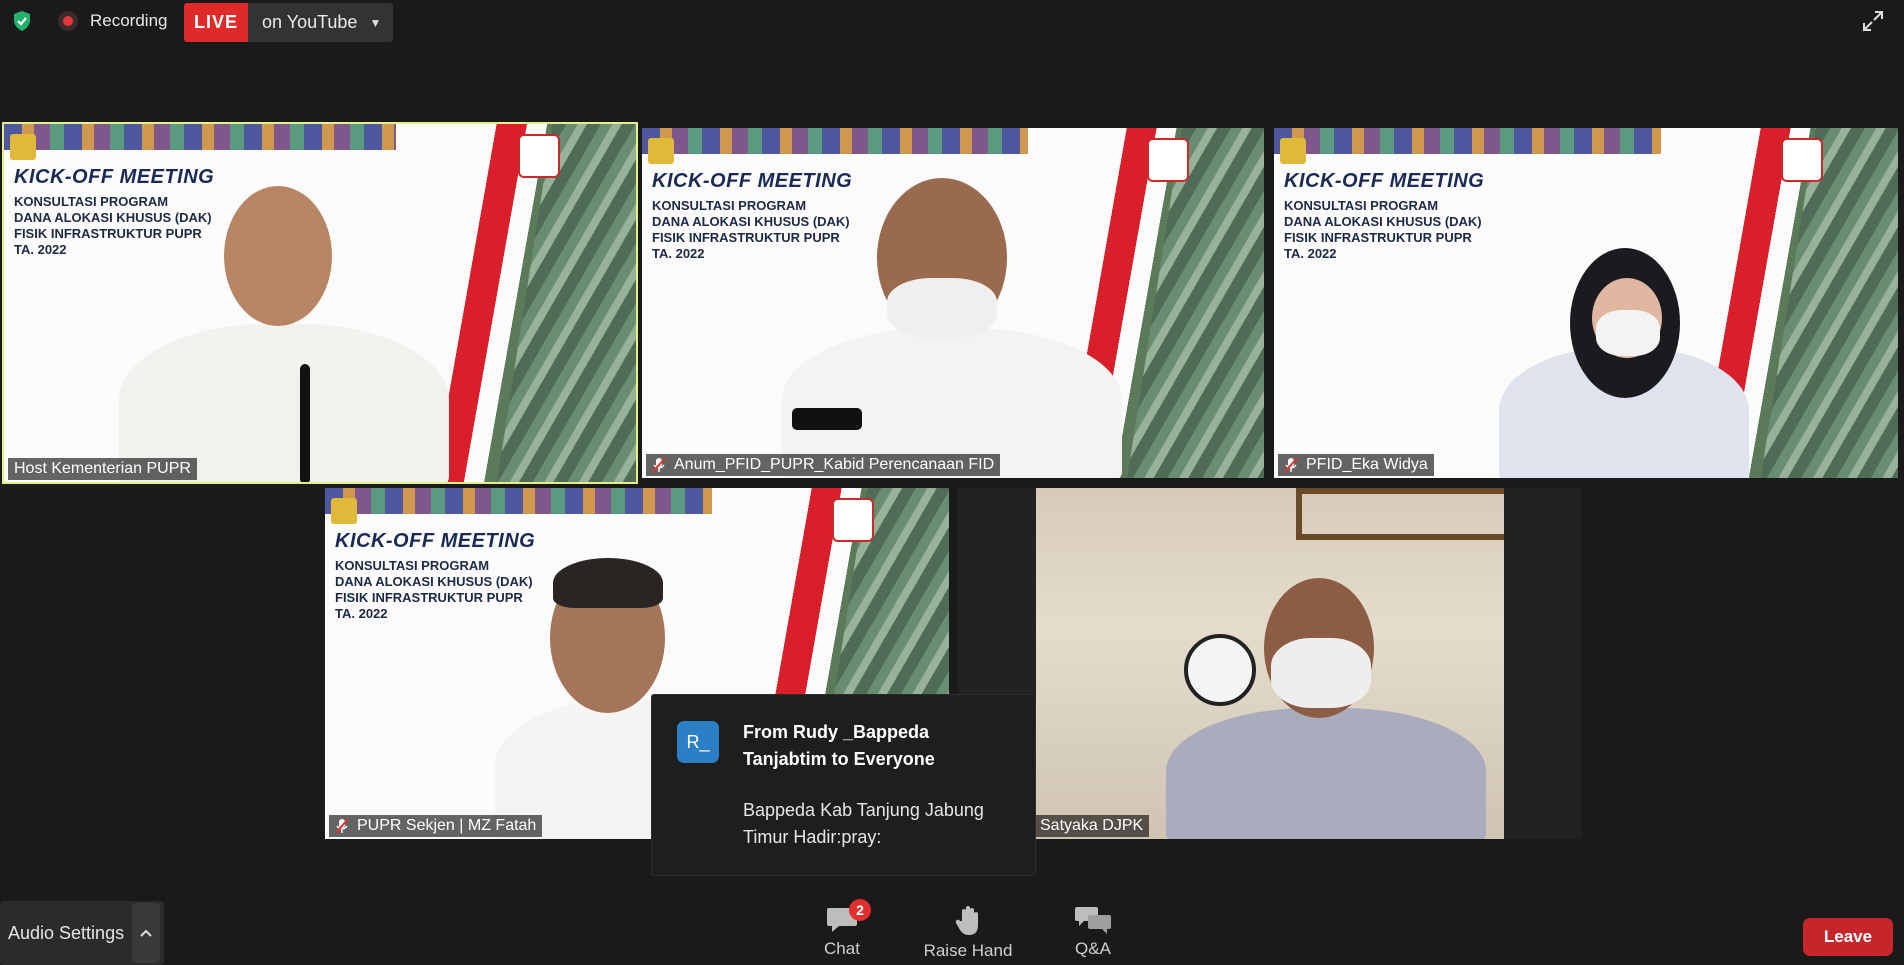 The width and height of the screenshot is (1904, 965). Describe the element at coordinates (1326, 773) in the screenshot. I see `participant-body` at that location.